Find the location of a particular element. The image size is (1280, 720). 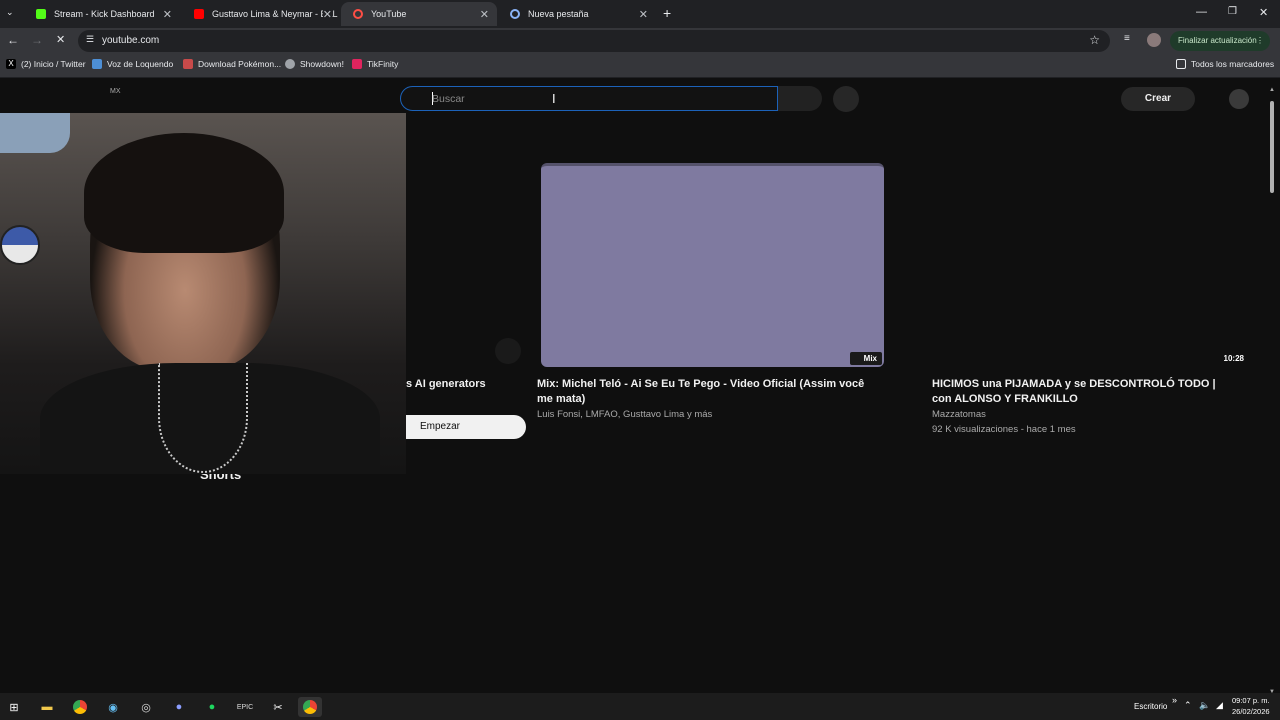

video-thumbnail: 10:28 is located at coordinates (1089, 265).